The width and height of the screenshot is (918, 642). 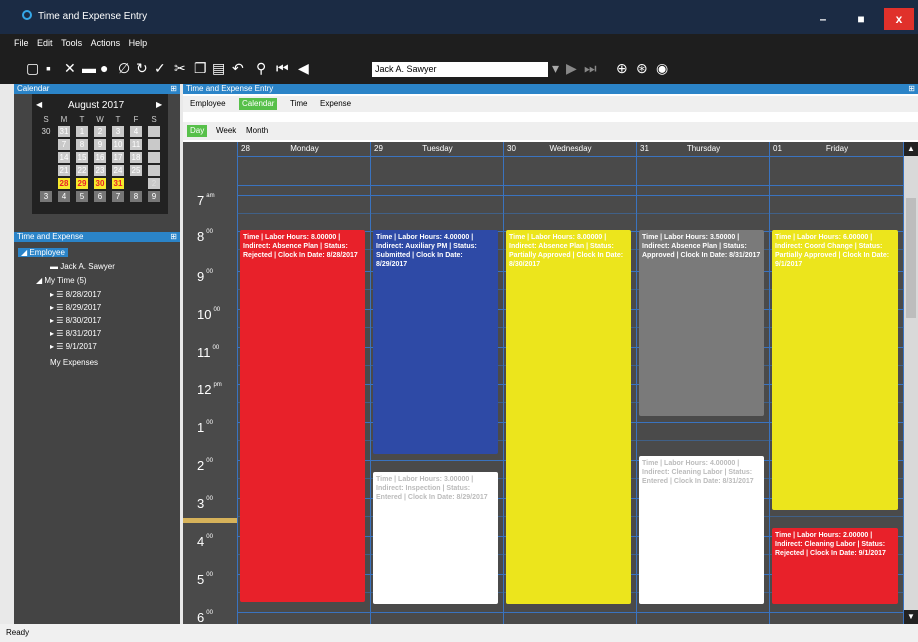 I want to click on tree-user: ▬ Jack A. Sawyer, so click(x=82, y=266).